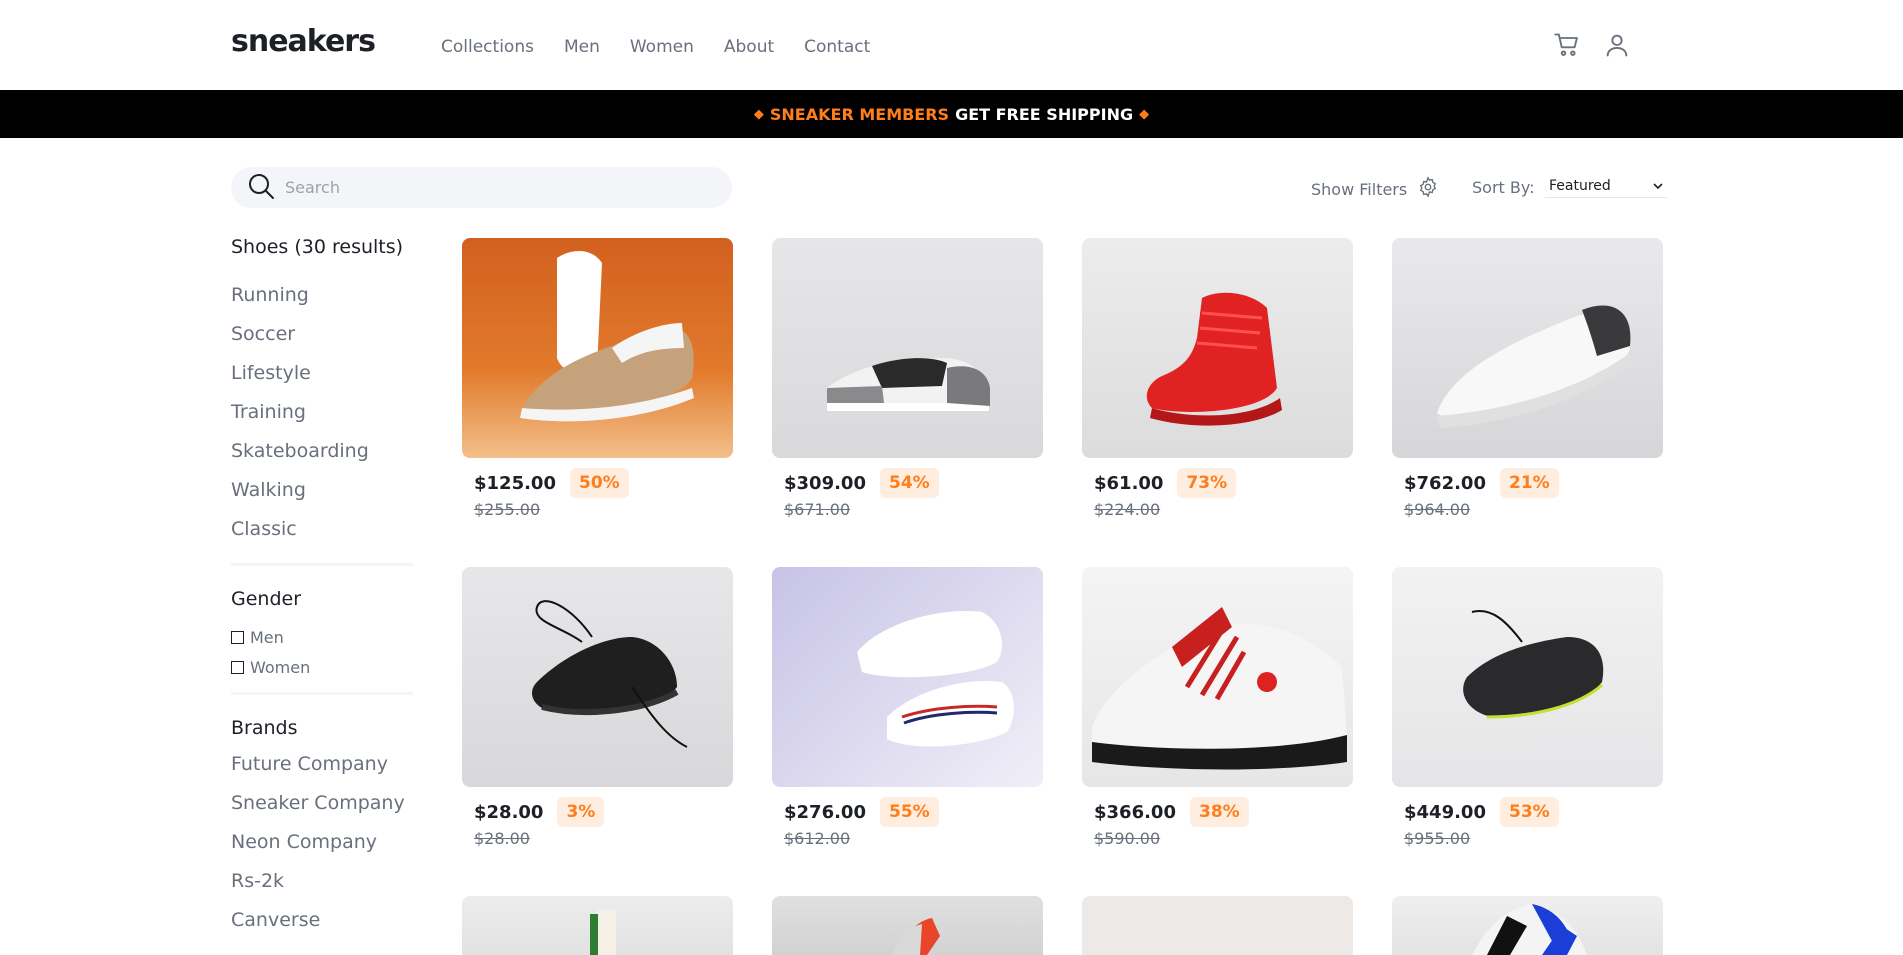 This screenshot has height=955, width=1903. I want to click on gender-women-label: Women, so click(280, 667).